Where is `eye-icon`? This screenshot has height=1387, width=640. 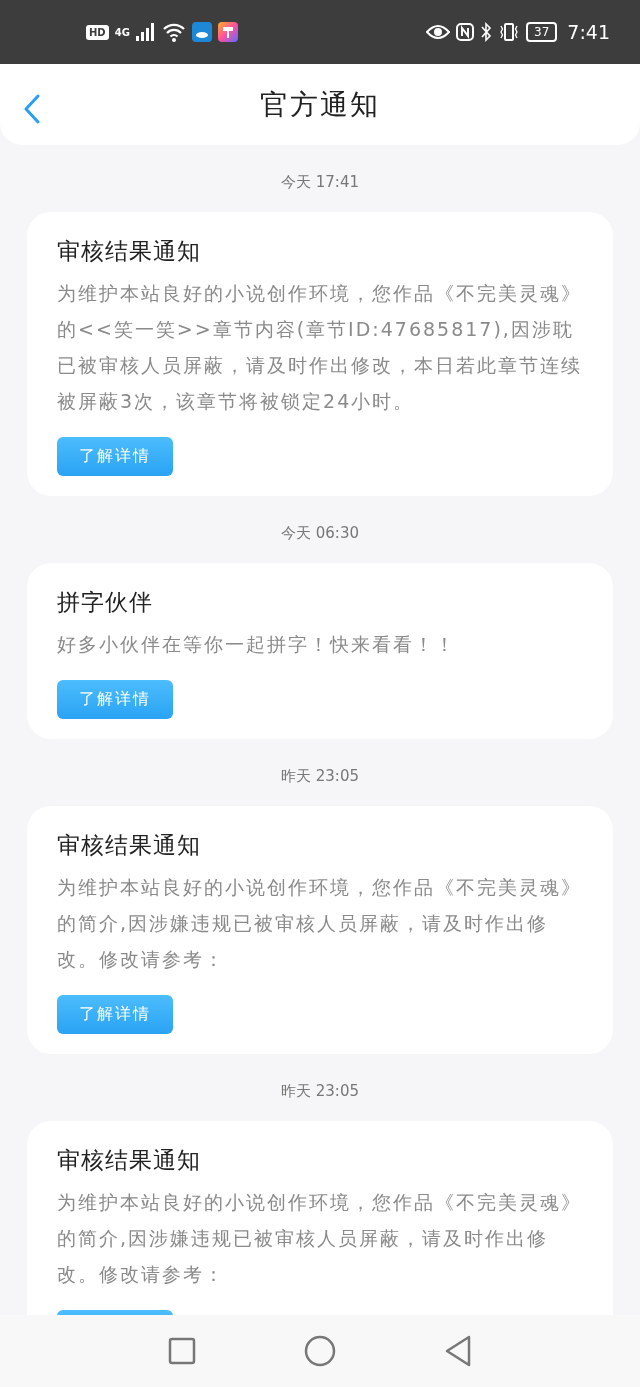
eye-icon is located at coordinates (438, 32).